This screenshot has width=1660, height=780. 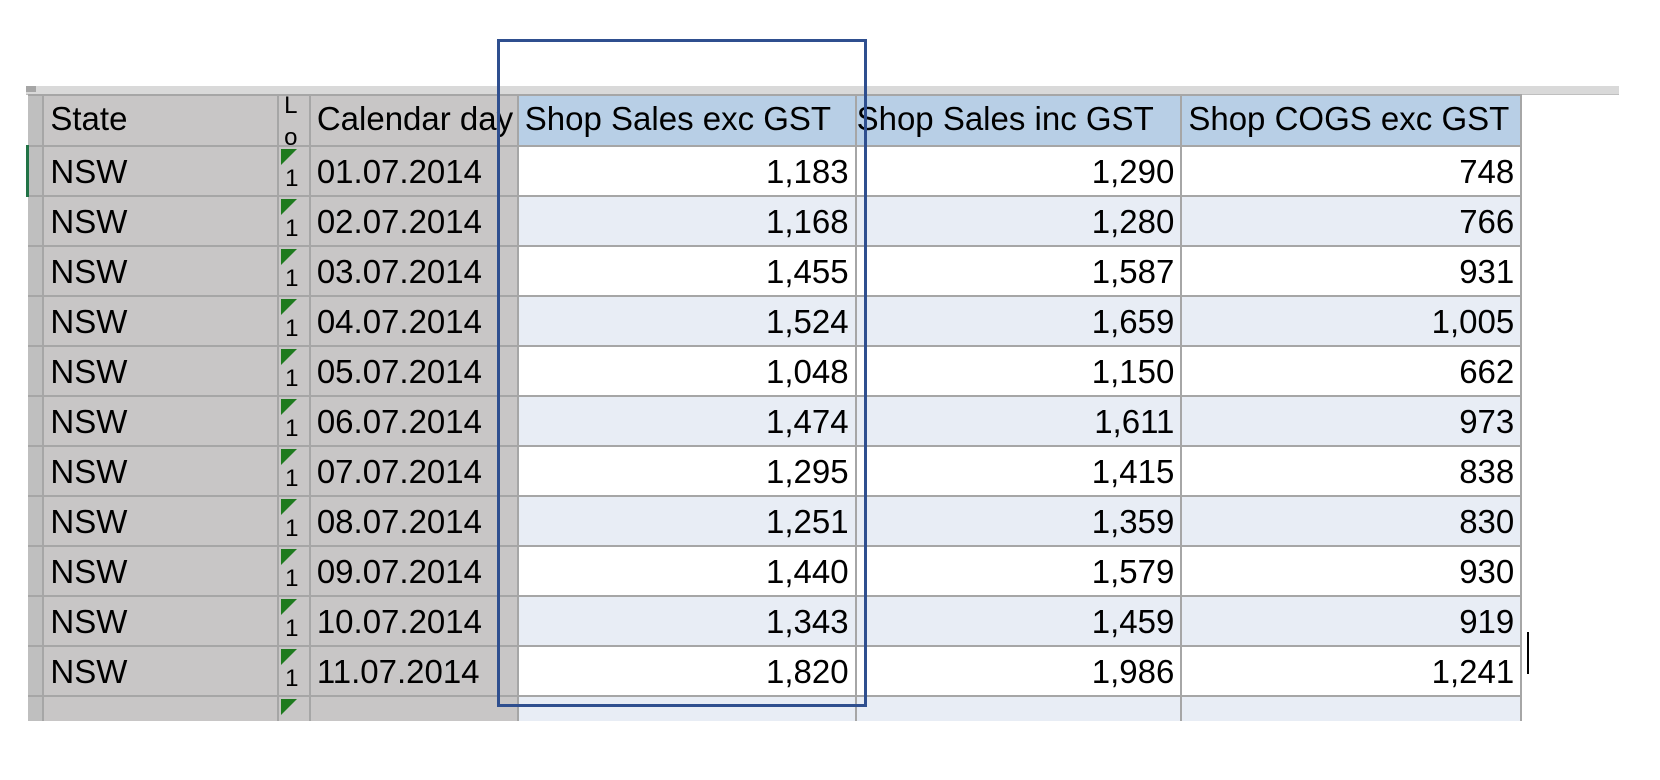 What do you see at coordinates (686, 221) in the screenshot?
I see `cell-shop-sales-exc-gst: 1,168` at bounding box center [686, 221].